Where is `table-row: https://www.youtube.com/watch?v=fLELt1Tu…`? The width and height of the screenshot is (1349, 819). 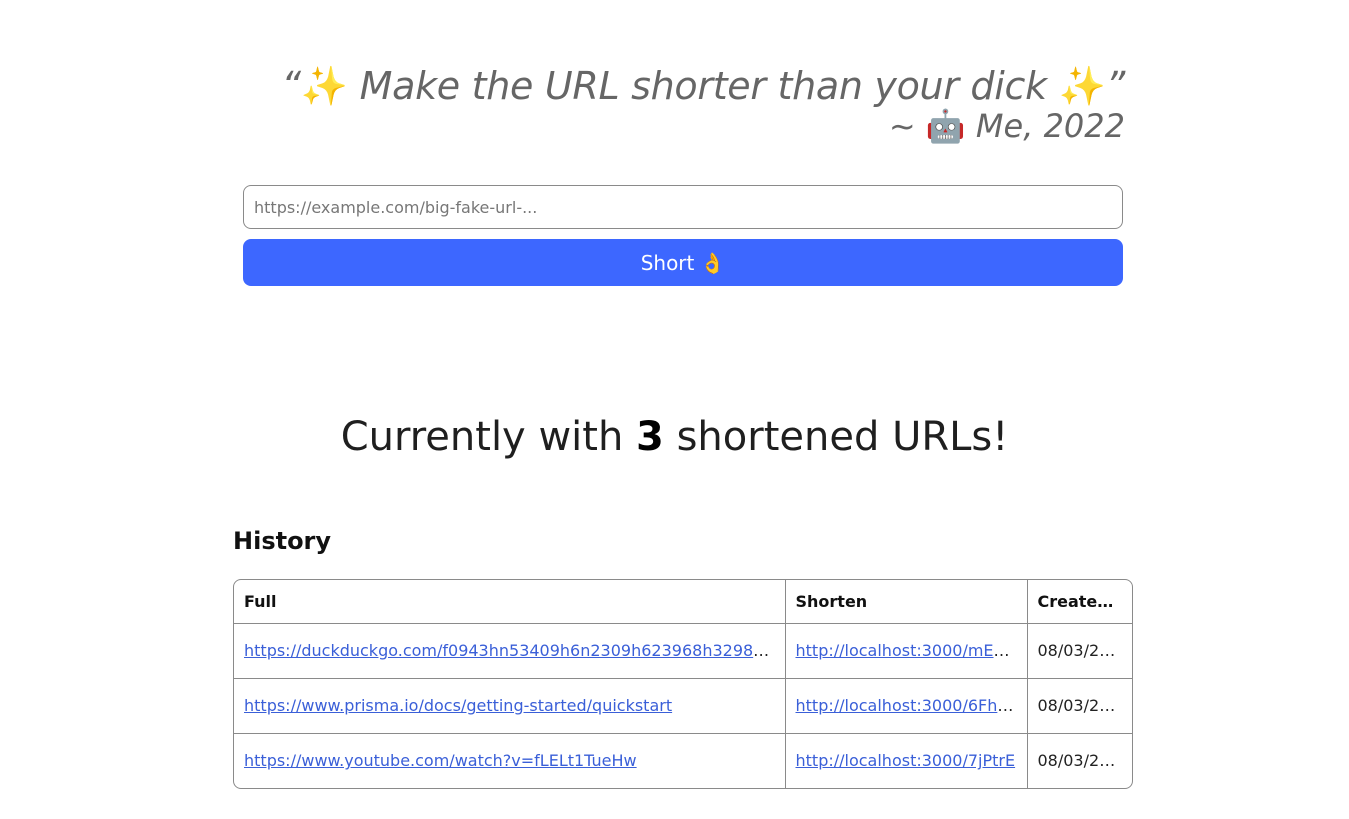
table-row: https://www.youtube.com/watch?v=fLELt1Tu… is located at coordinates (683, 760).